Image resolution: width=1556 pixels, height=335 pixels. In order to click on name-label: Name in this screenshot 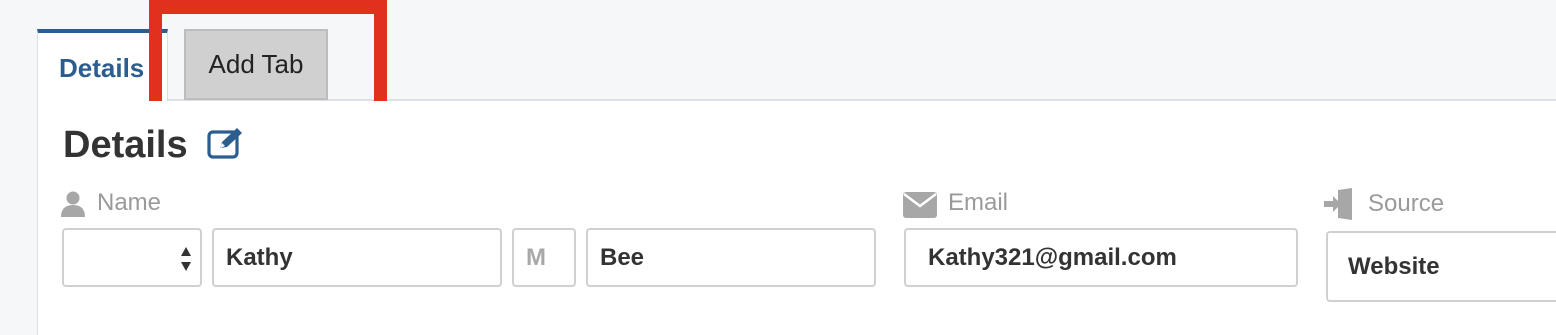, I will do `click(129, 202)`.